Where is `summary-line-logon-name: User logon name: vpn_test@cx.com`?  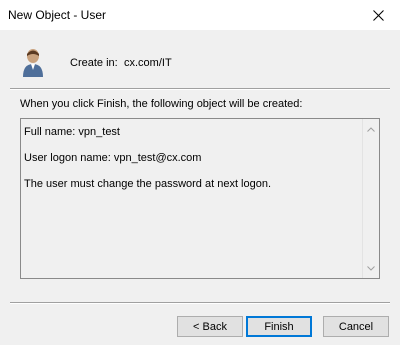
summary-line-logon-name: User logon name: vpn_test@cx.com is located at coordinates (113, 158).